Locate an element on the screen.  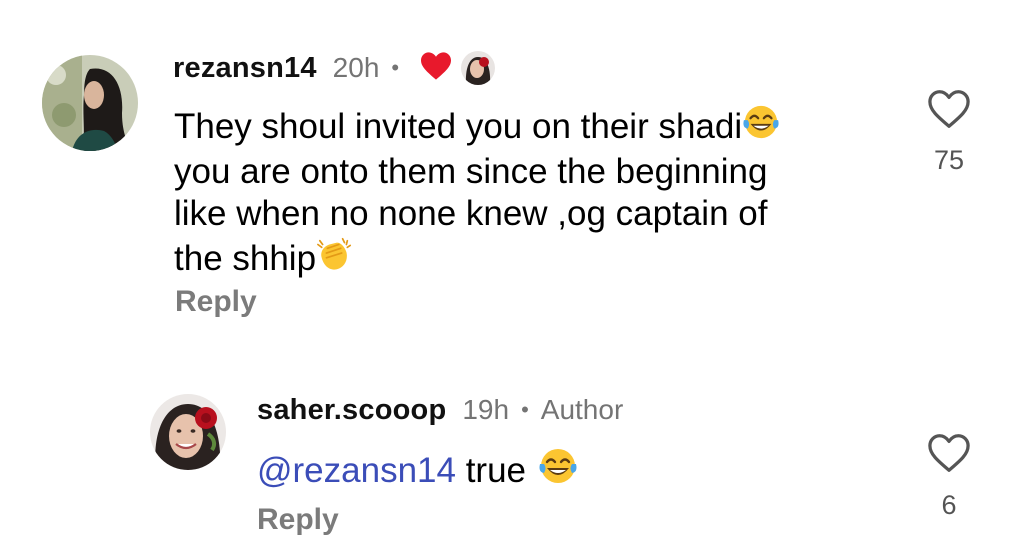
comment-header: rezansn14 20h • is located at coordinates (334, 68).